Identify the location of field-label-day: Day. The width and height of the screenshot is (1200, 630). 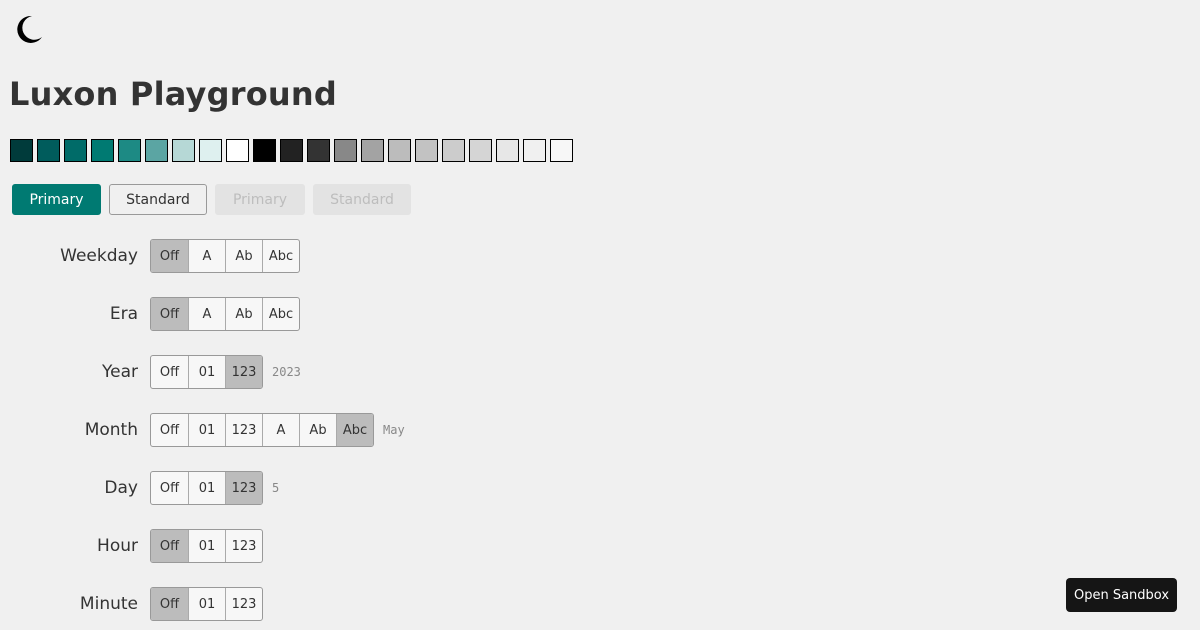
(121, 488).